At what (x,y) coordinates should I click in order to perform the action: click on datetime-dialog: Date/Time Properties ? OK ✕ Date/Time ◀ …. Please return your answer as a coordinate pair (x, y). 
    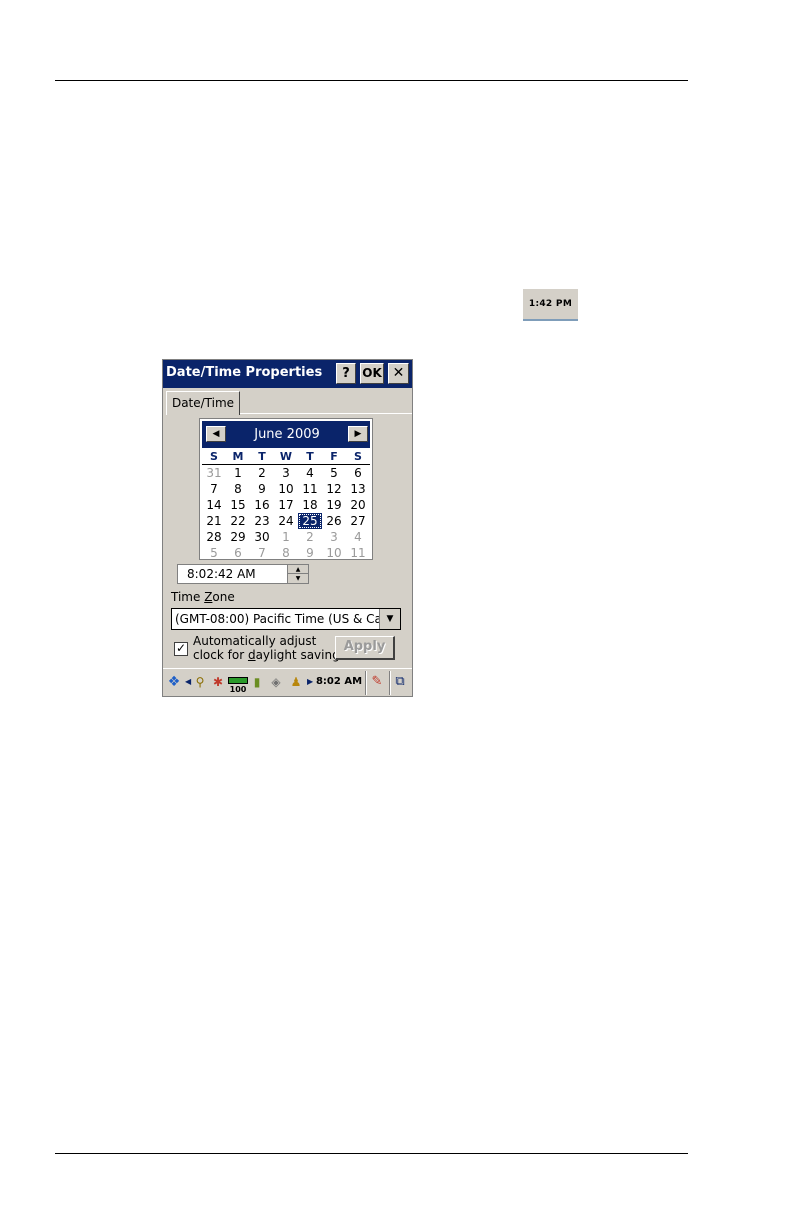
    Looking at the image, I should click on (287, 528).